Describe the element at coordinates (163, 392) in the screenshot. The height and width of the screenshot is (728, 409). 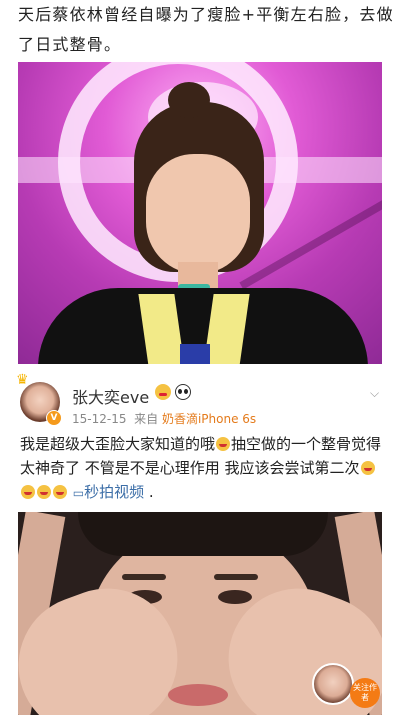
I see `angry-emoji-icon` at that location.